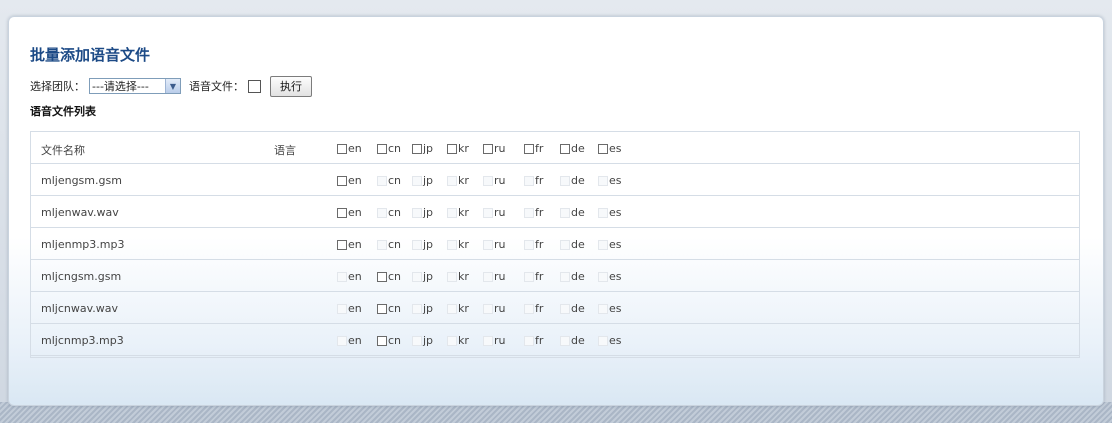 The height and width of the screenshot is (423, 1112). What do you see at coordinates (291, 86) in the screenshot?
I see `execute-button: 执行` at bounding box center [291, 86].